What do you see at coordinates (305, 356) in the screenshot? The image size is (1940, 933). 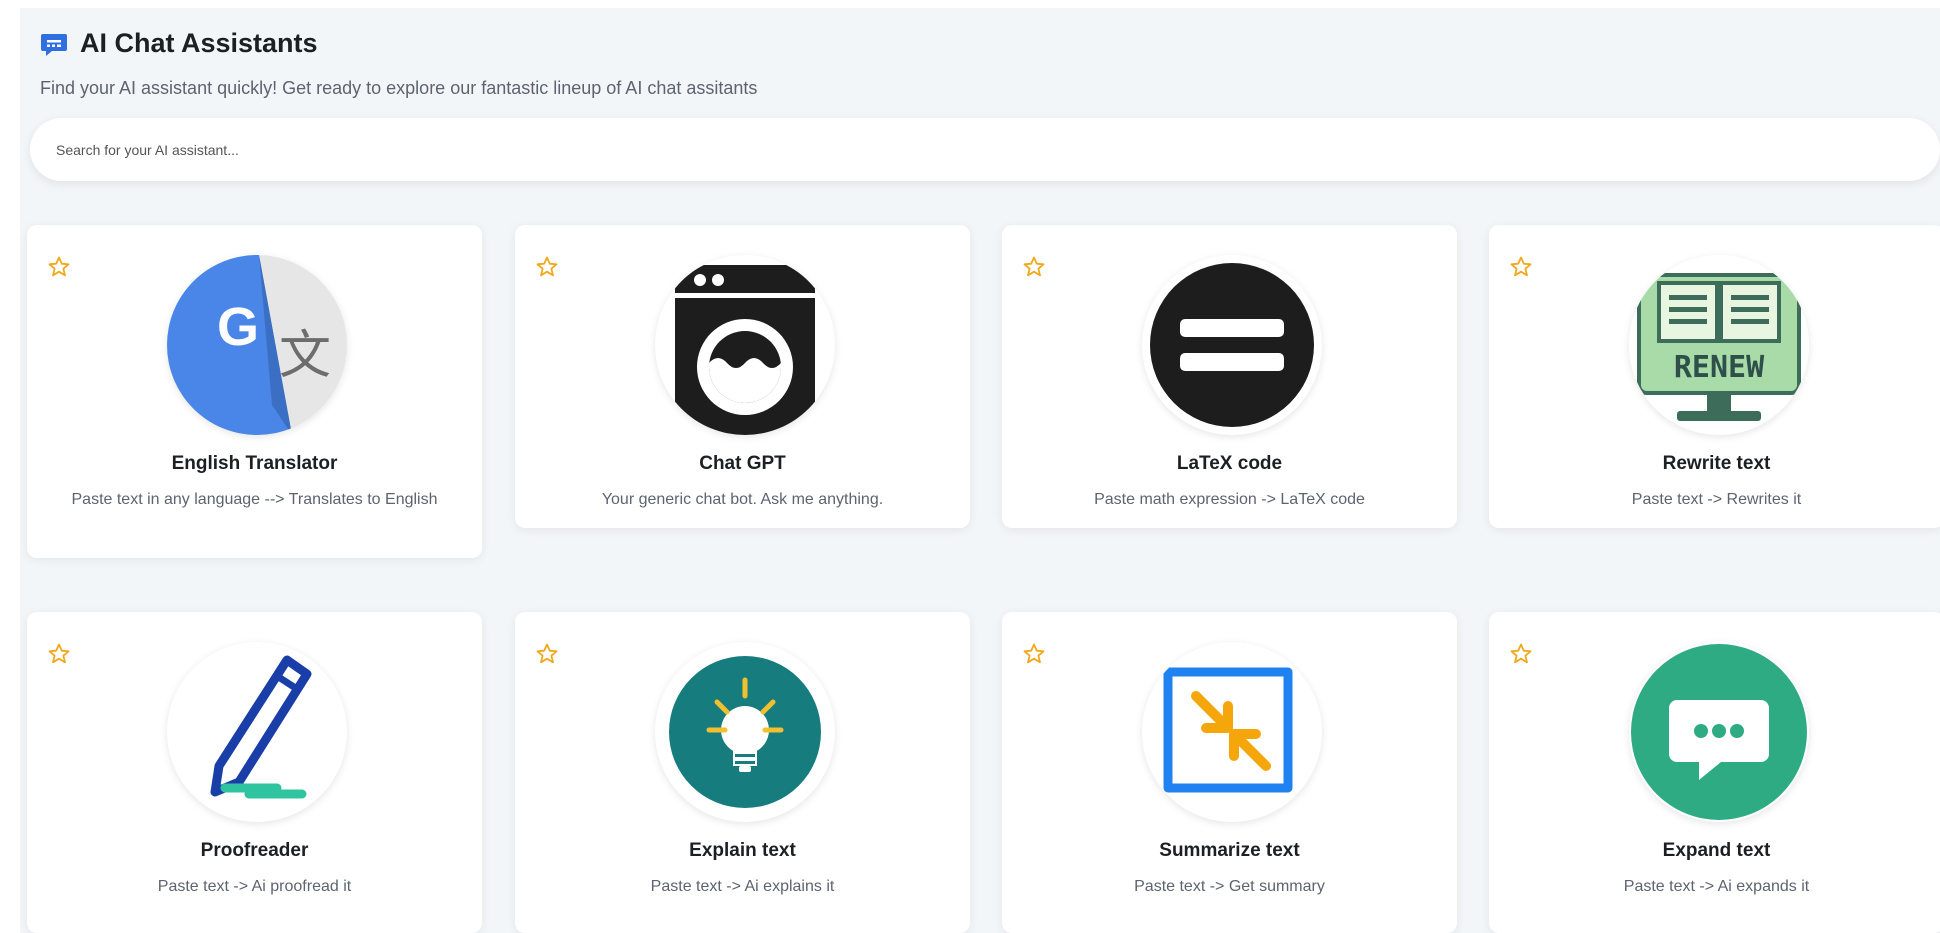 I see `svg-text: 文` at bounding box center [305, 356].